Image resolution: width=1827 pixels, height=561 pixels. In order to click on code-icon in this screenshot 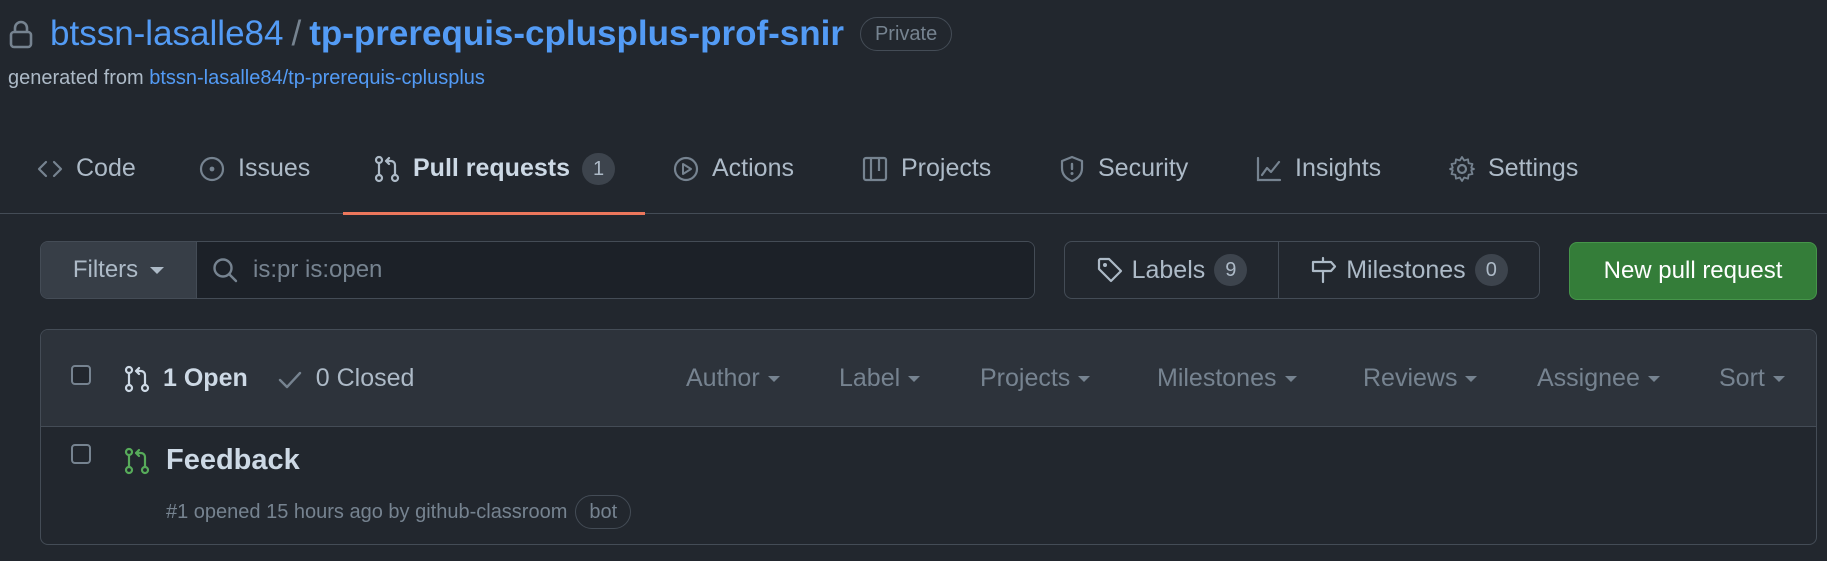, I will do `click(50, 168)`.